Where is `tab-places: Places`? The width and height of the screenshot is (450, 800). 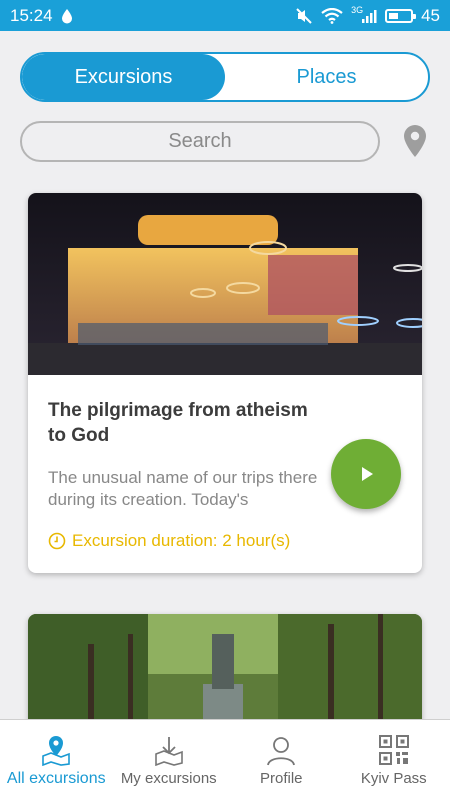 tab-places: Places is located at coordinates (326, 77).